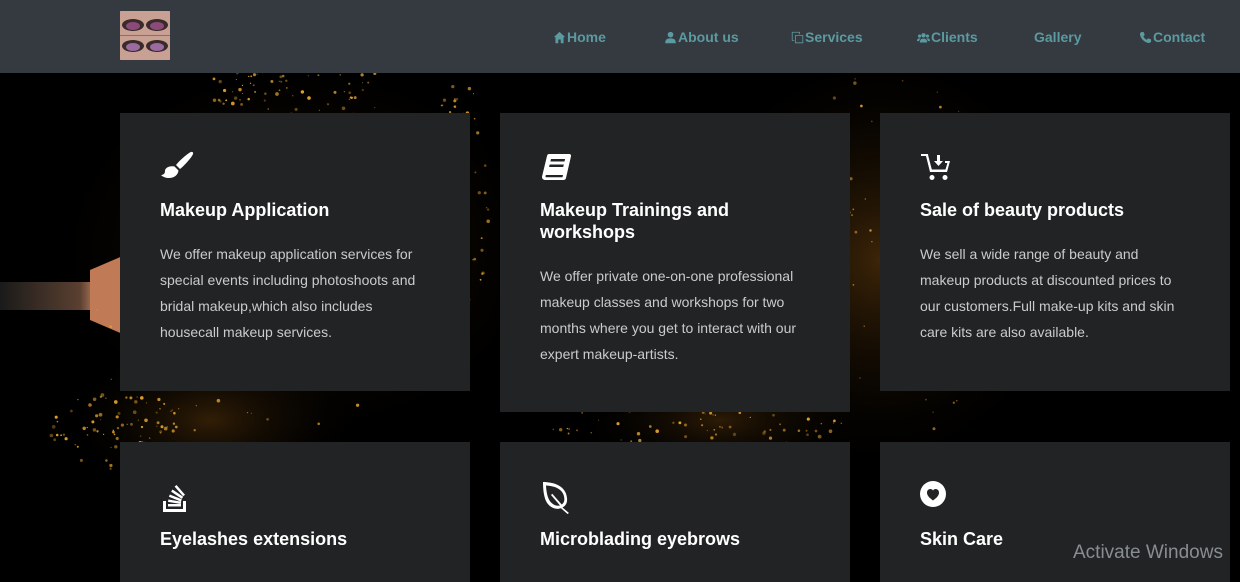 This screenshot has width=1240, height=582. I want to click on nav-home-label: Home, so click(586, 37).